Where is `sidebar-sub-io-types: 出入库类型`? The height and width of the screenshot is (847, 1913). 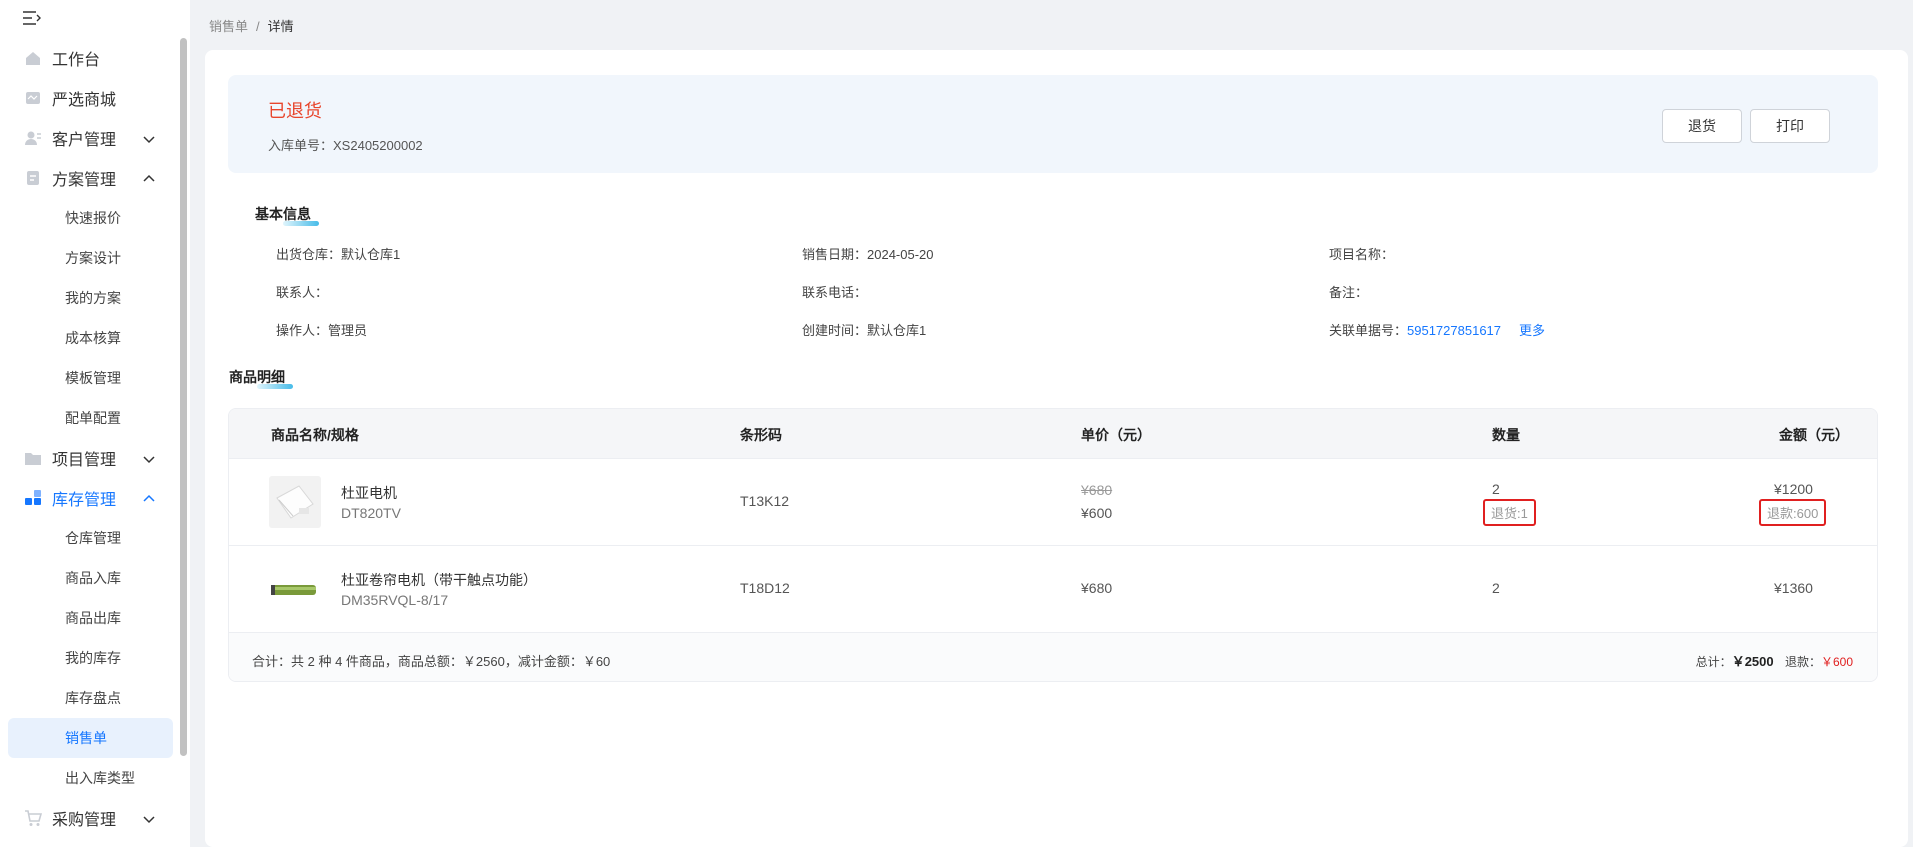 sidebar-sub-io-types: 出入库类型 is located at coordinates (90, 778).